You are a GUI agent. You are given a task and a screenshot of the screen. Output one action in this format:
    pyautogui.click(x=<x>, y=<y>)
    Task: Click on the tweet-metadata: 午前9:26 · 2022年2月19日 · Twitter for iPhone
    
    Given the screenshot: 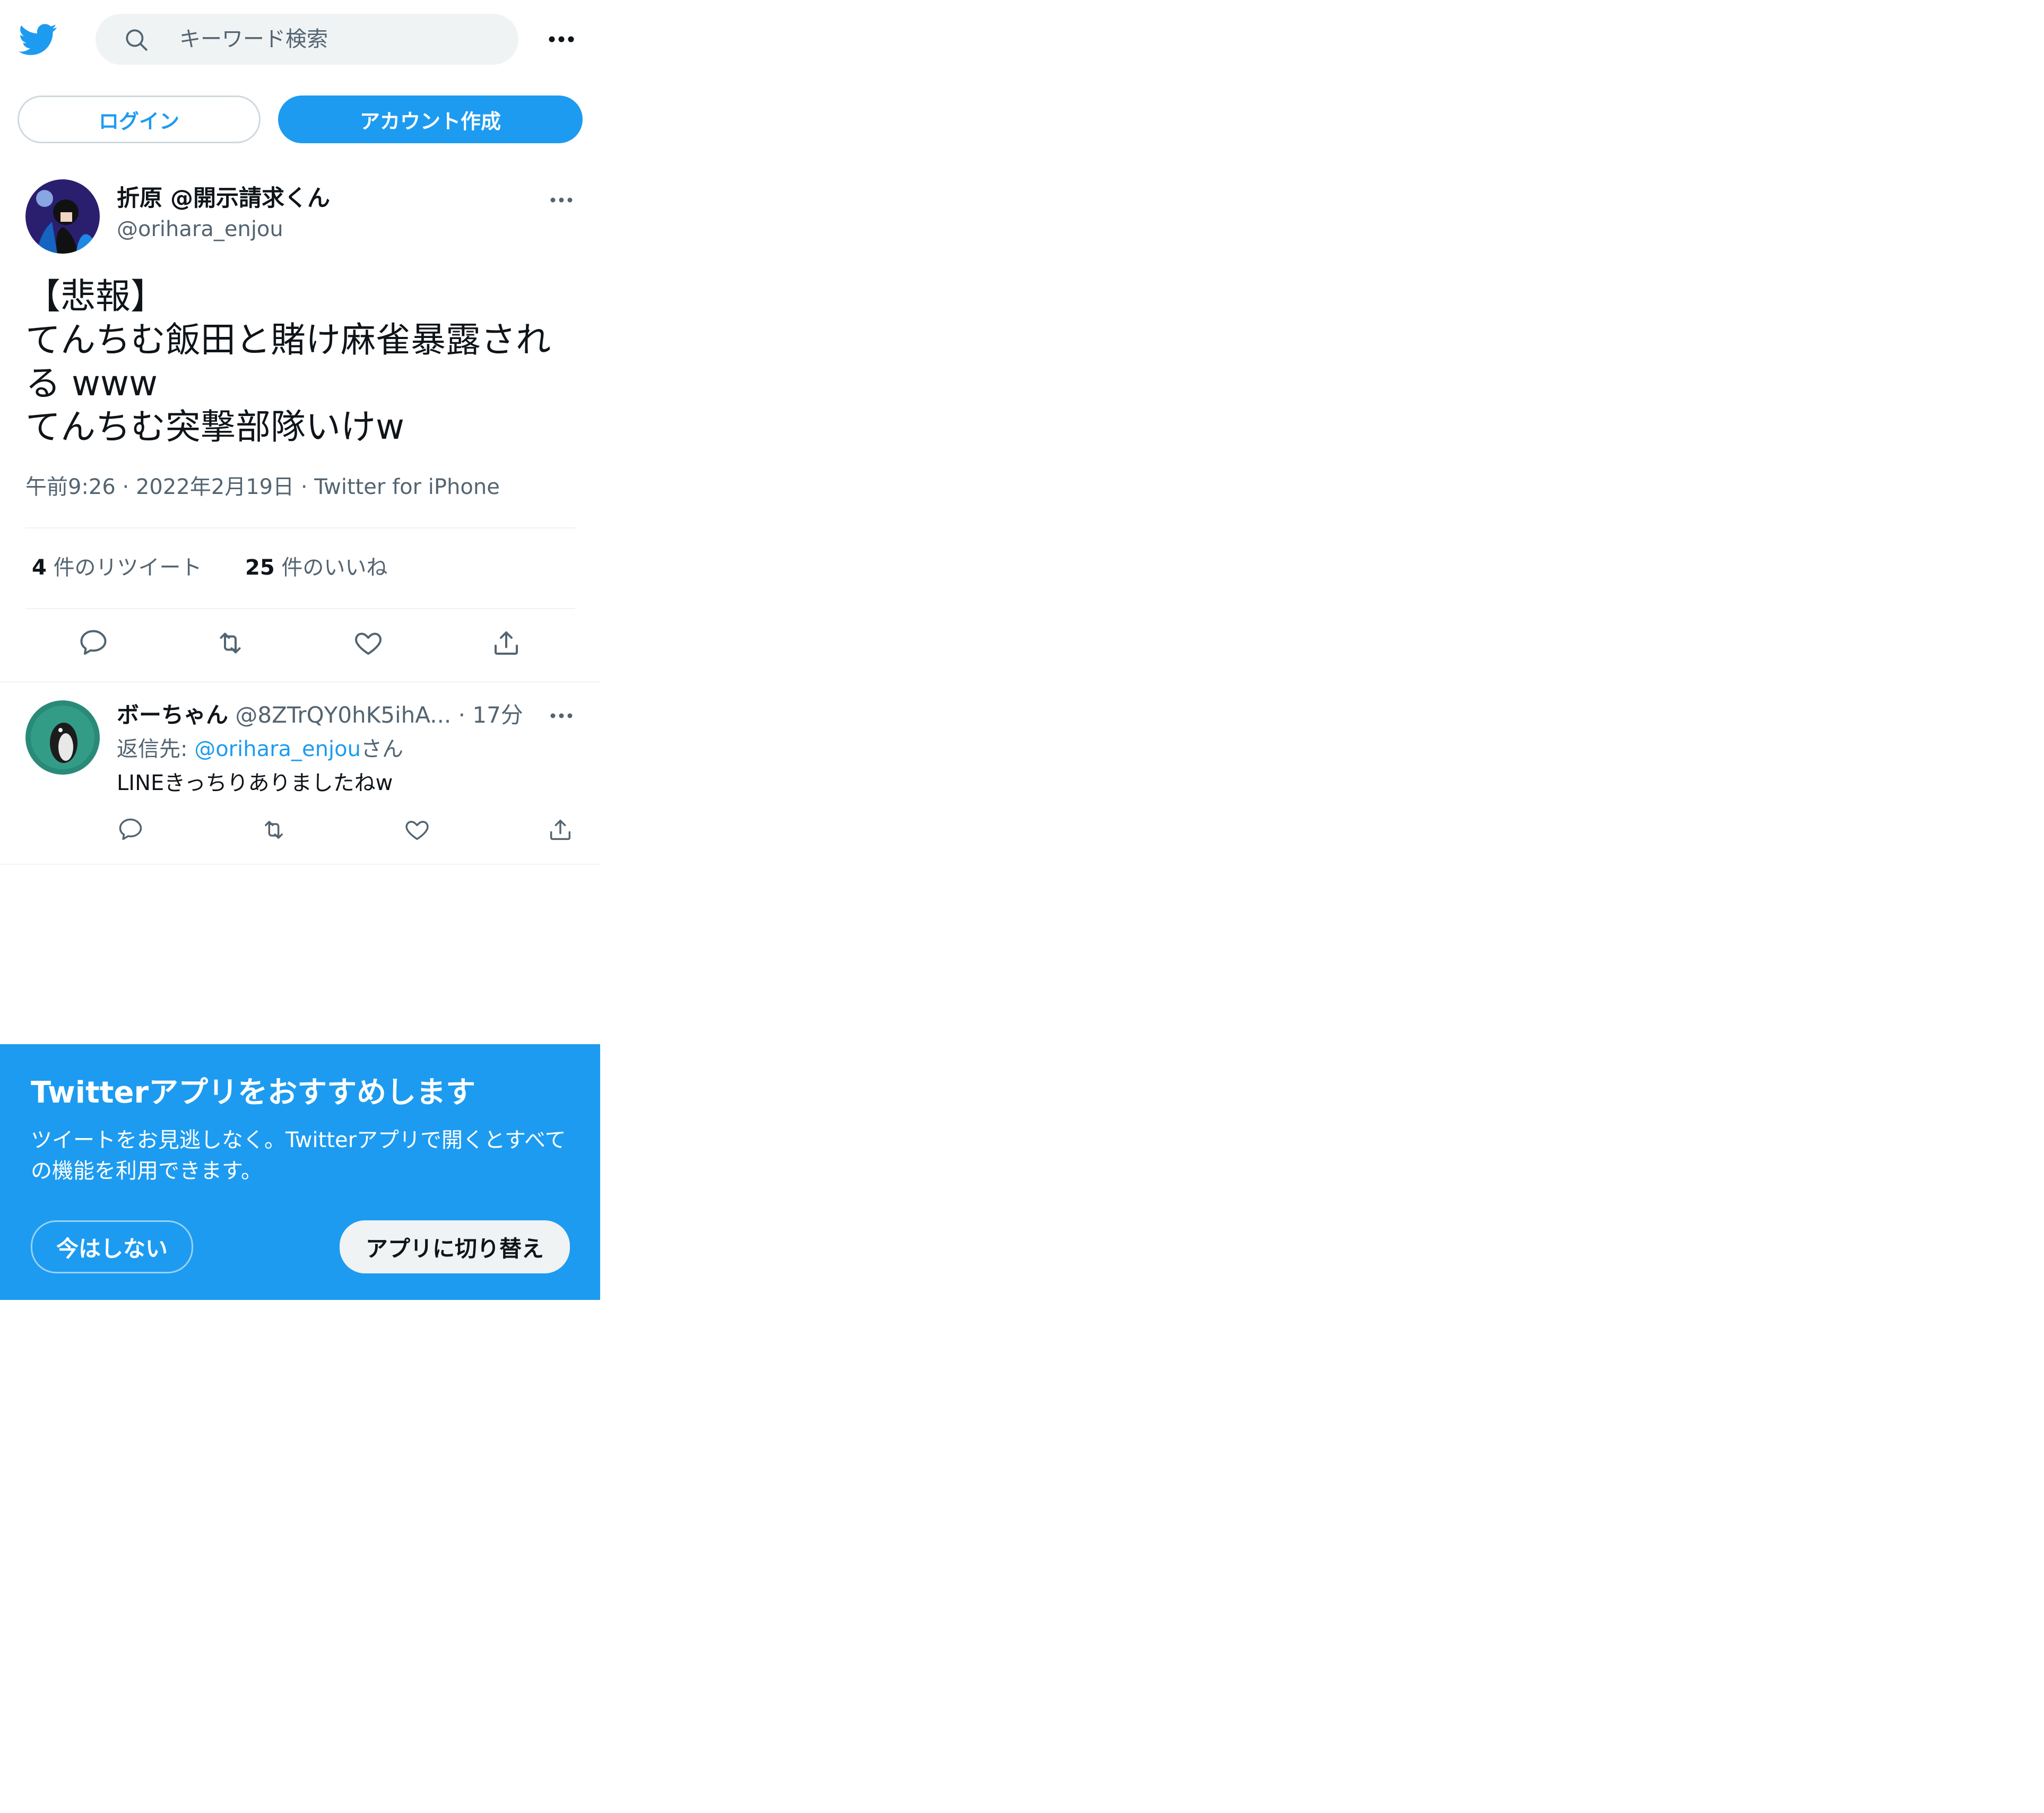 What is the action you would take?
    pyautogui.click(x=262, y=487)
    